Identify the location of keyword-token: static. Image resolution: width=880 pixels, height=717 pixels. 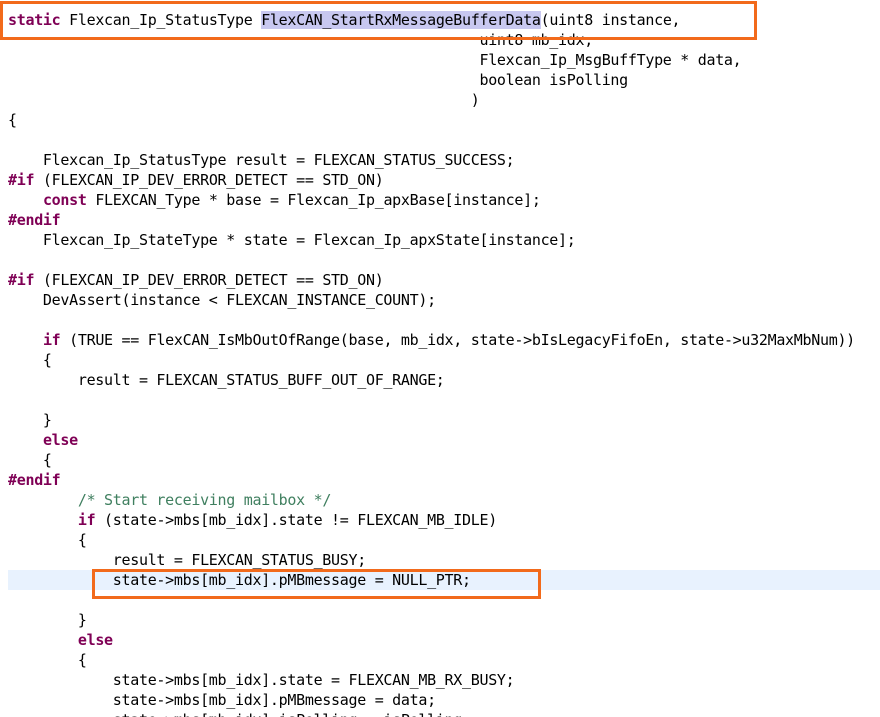
(34, 20).